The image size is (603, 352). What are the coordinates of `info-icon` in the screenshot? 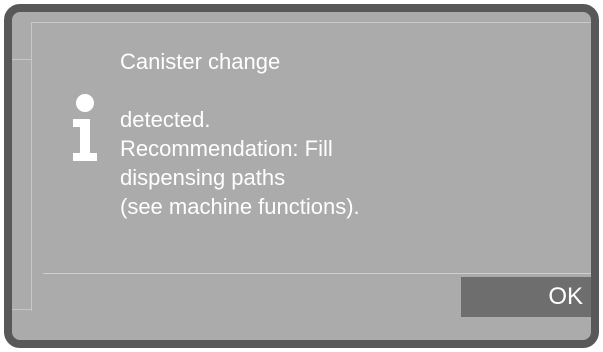 It's located at (85, 127).